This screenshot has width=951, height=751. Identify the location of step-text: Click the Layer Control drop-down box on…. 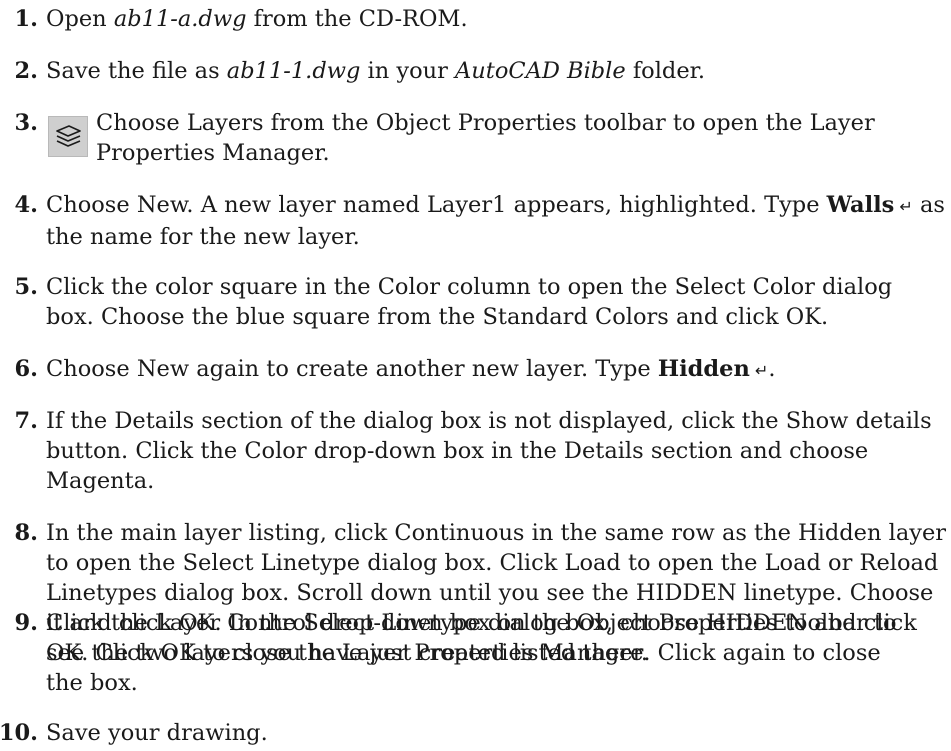
(471, 653).